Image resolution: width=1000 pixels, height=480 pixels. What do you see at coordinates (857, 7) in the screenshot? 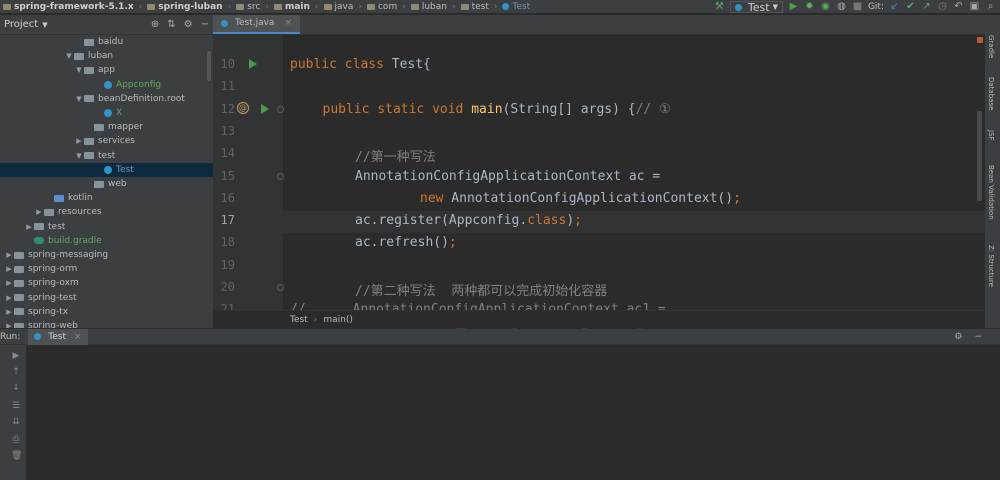
I see `stop-icon: ■` at bounding box center [857, 7].